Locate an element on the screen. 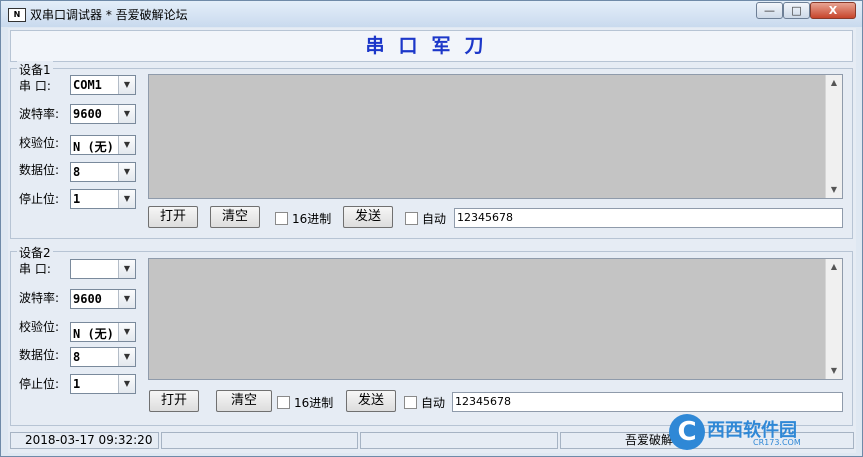  device2-port-select: ▼ is located at coordinates (103, 269).